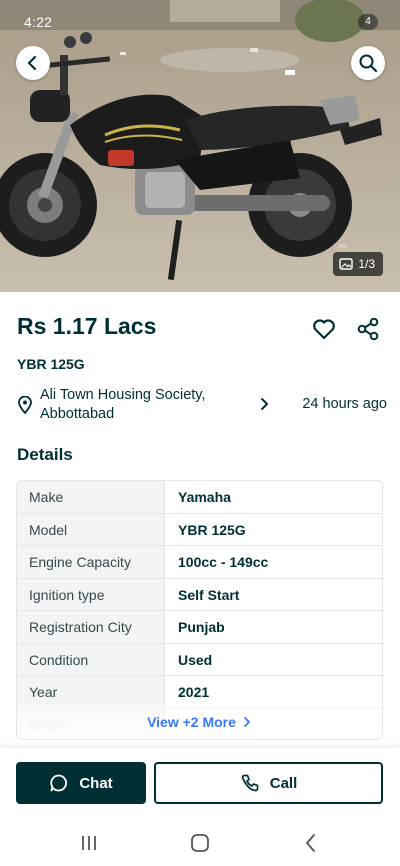 This screenshot has width=400, height=866. I want to click on detail-key: Model, so click(90, 529).